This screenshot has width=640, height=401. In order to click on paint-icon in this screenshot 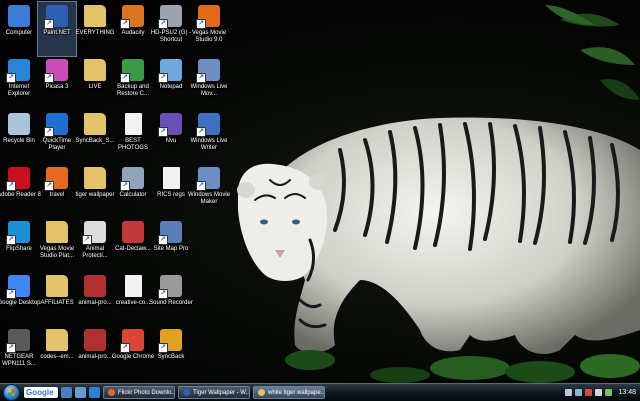, I will do `click(186, 392)`.